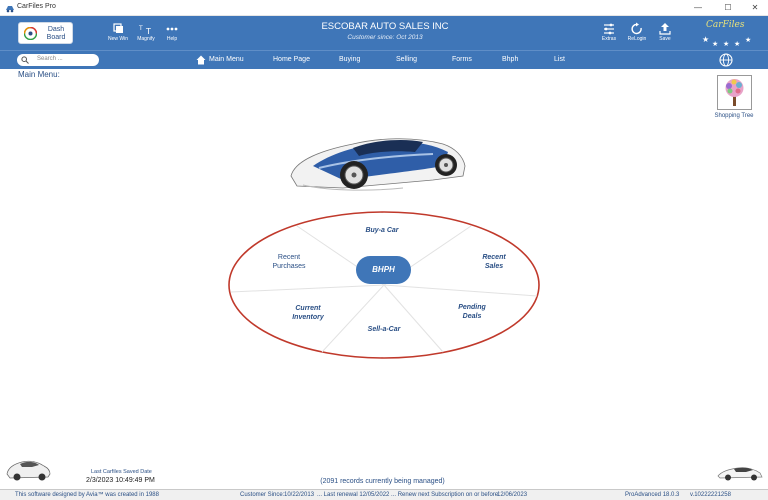  I want to click on more-dots-icon, so click(172, 29).